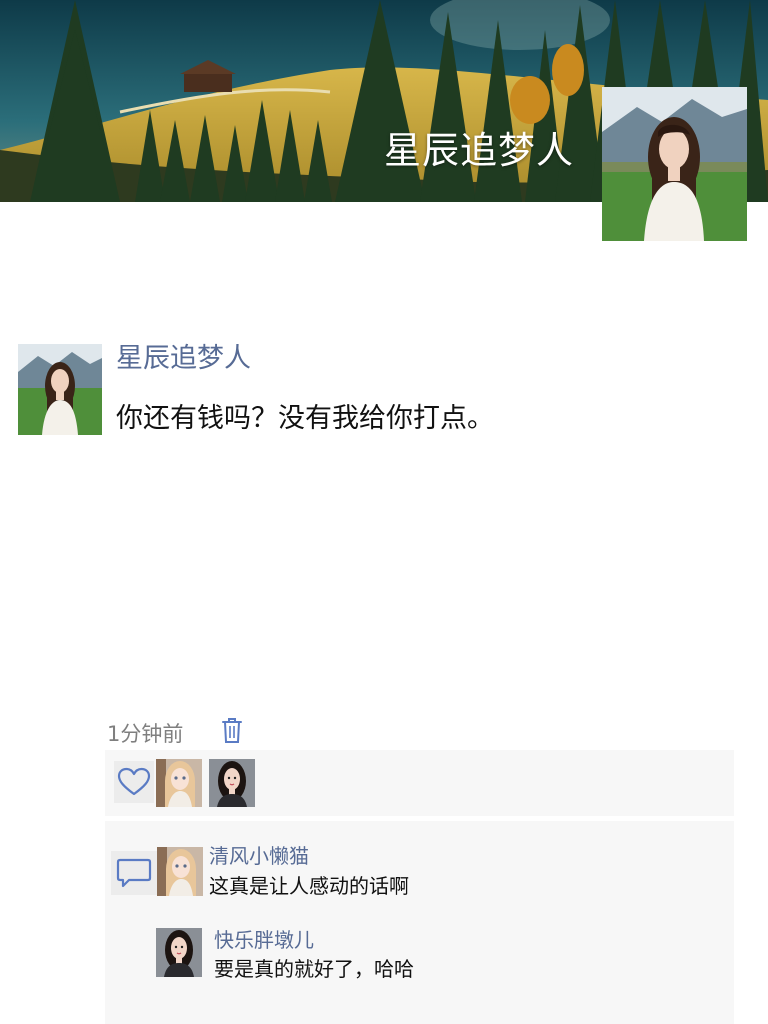  I want to click on comment-button, so click(134, 873).